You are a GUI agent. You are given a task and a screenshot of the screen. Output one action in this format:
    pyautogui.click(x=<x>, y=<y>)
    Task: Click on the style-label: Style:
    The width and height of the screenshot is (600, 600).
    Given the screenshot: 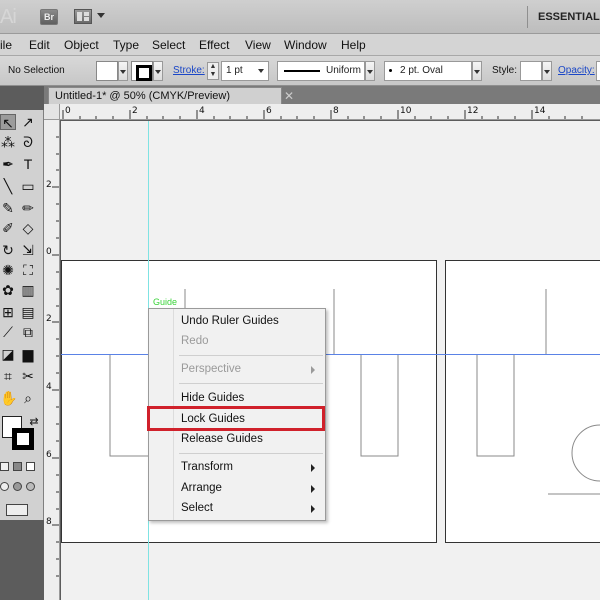 What is the action you would take?
    pyautogui.click(x=505, y=70)
    